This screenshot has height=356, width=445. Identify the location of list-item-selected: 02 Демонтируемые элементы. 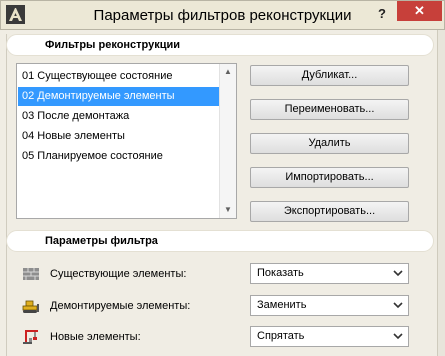
(119, 96).